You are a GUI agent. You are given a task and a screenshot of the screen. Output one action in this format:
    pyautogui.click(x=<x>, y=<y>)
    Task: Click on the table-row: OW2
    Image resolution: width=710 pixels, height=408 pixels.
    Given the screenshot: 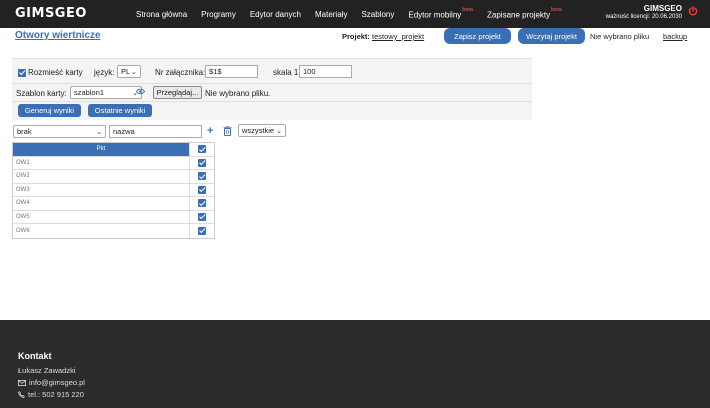 What is the action you would take?
    pyautogui.click(x=113, y=177)
    